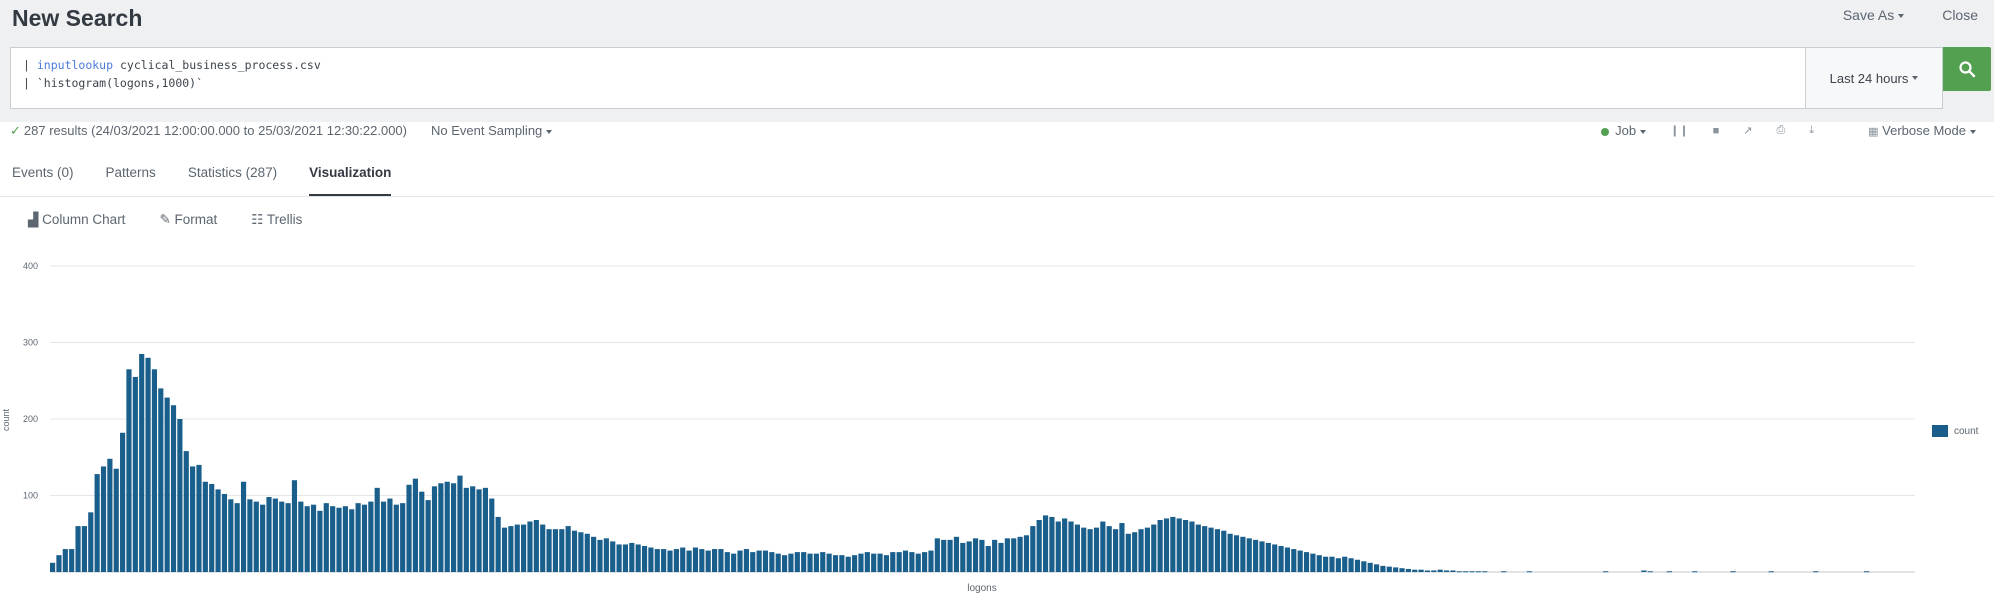 This screenshot has height=605, width=1994. Describe the element at coordinates (1967, 69) in the screenshot. I see `search-button` at that location.